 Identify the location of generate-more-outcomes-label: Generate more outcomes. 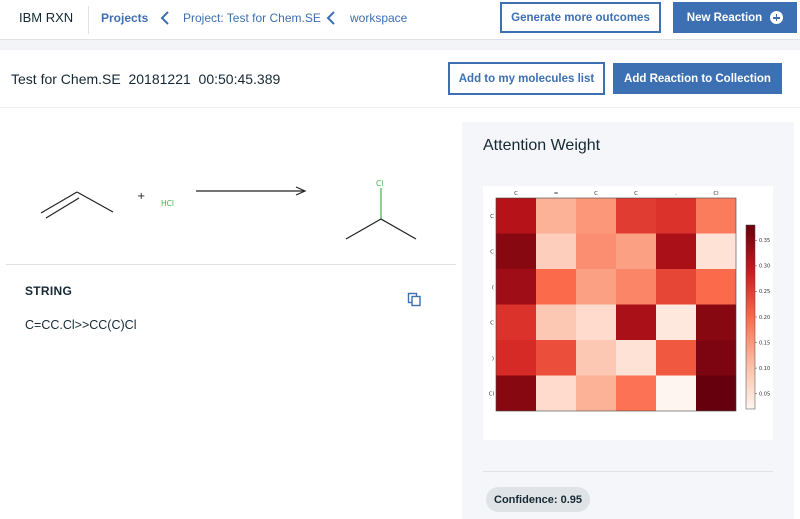
(580, 17).